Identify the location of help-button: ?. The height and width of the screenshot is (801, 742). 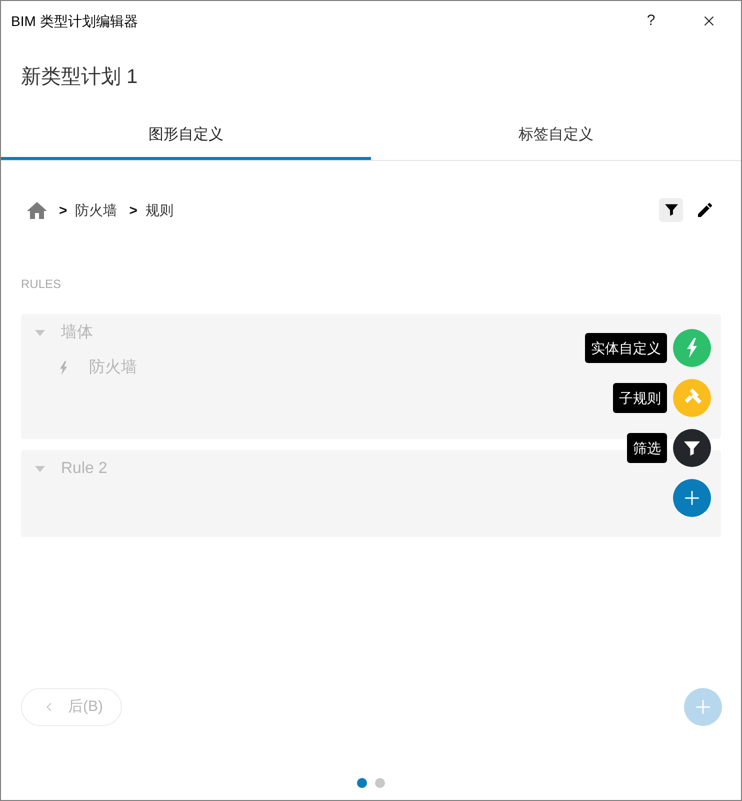
(651, 21).